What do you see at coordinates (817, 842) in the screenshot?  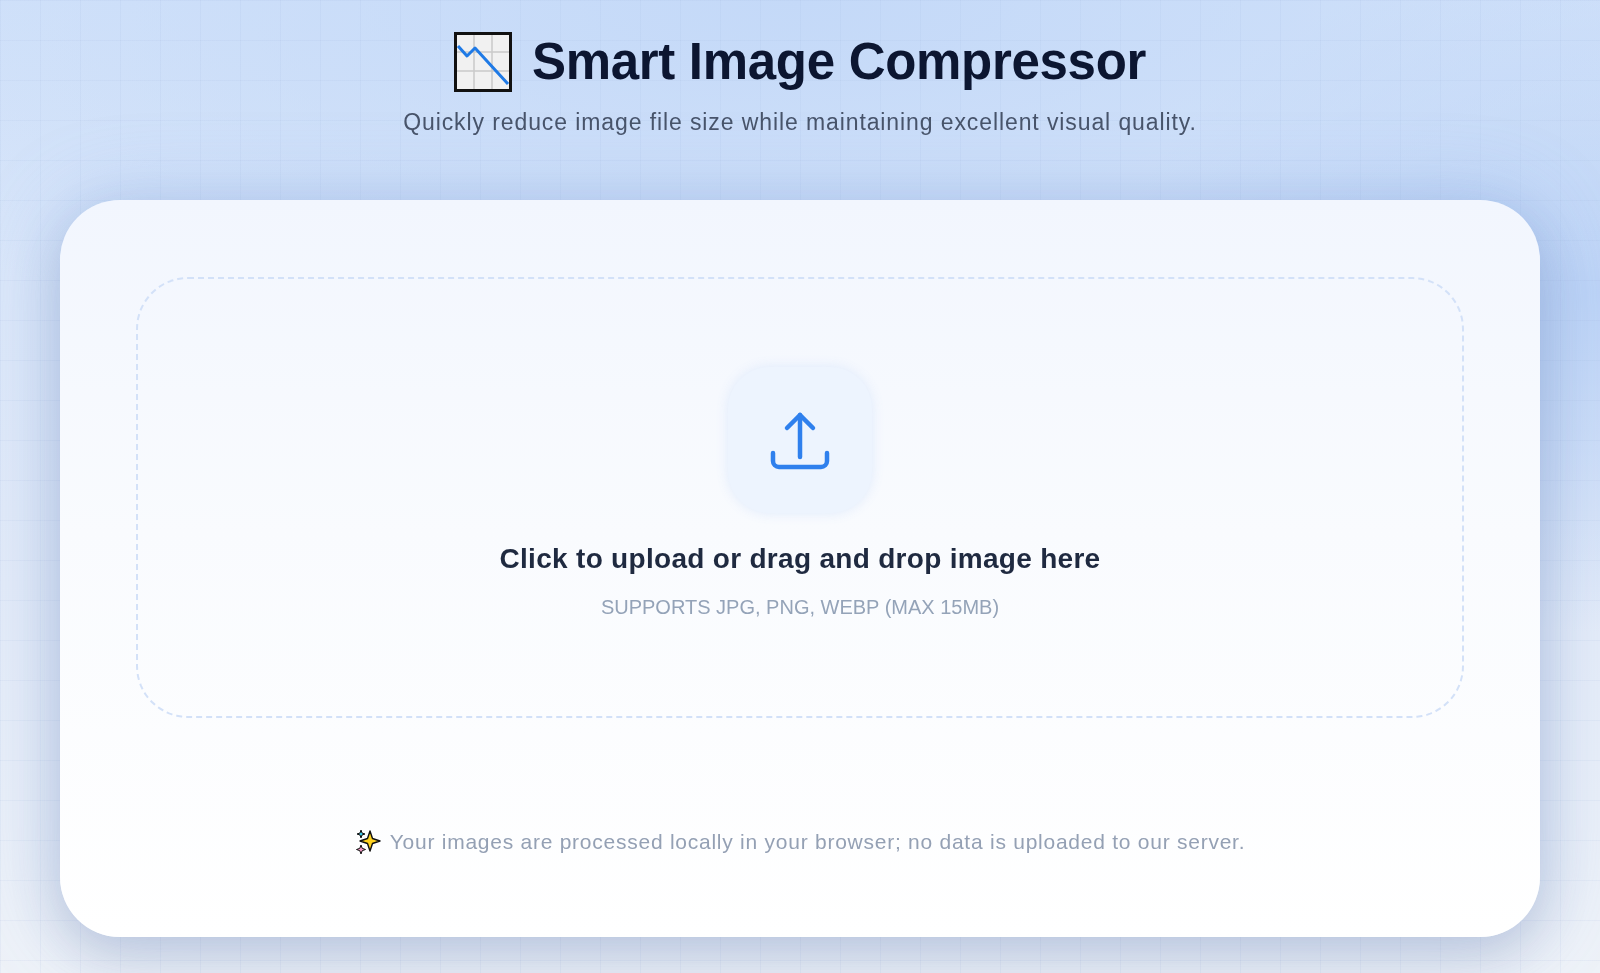 I see `privacy-note: Your images are processed locally in your browser; no data is uploaded to our server.` at bounding box center [817, 842].